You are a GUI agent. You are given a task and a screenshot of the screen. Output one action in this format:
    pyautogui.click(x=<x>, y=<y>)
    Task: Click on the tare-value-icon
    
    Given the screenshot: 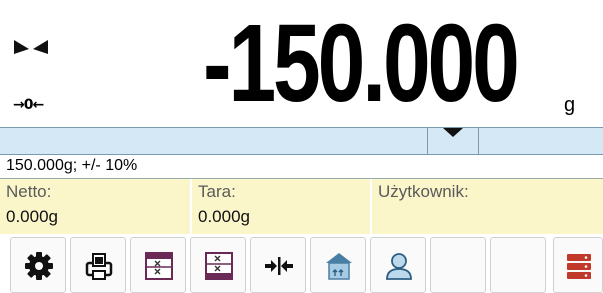 What is the action you would take?
    pyautogui.click(x=219, y=266)
    